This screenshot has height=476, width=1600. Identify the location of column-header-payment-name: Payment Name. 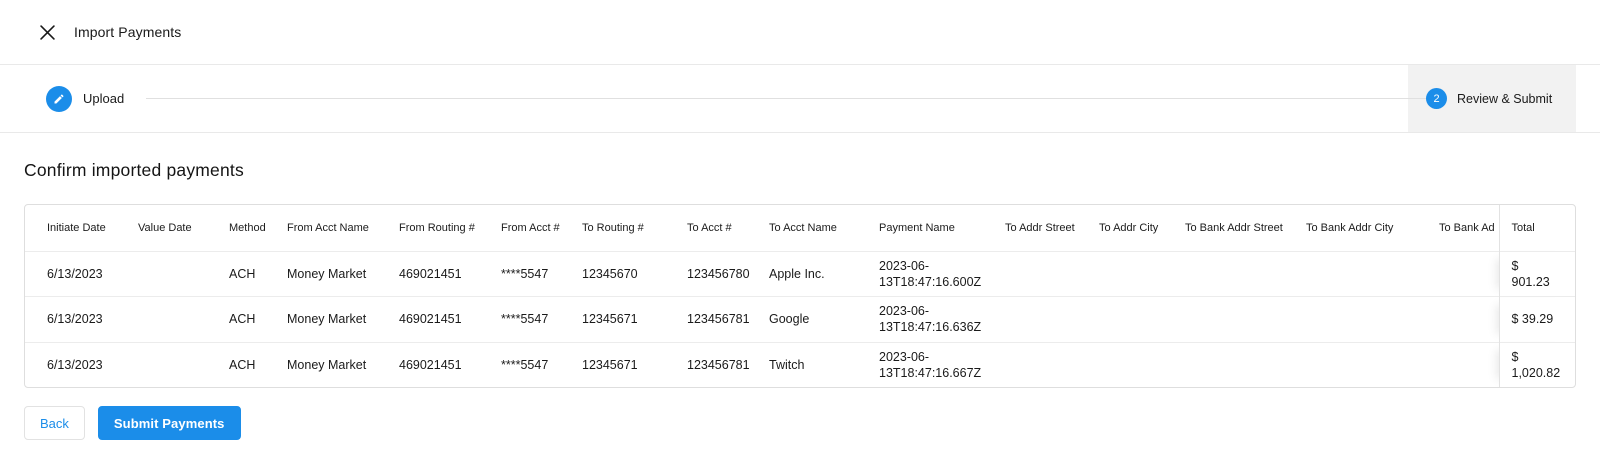
(917, 227).